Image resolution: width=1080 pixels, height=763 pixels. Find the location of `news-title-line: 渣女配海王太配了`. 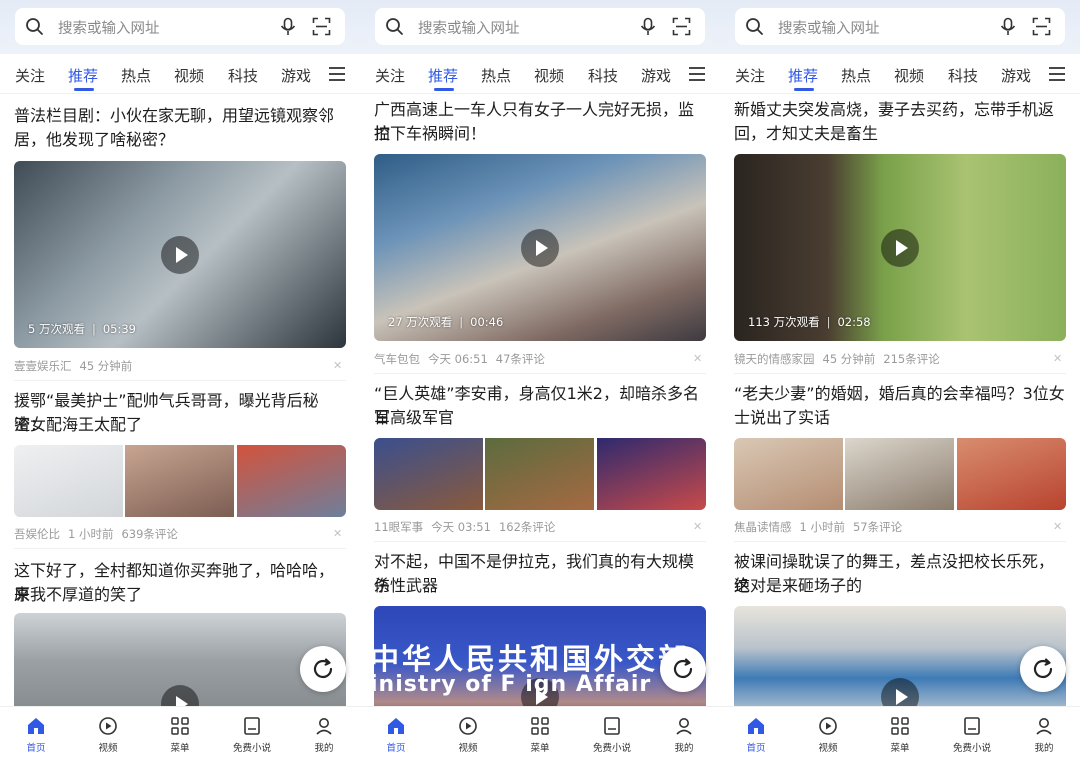

news-title-line: 渣女配海王太配了 is located at coordinates (181, 425).